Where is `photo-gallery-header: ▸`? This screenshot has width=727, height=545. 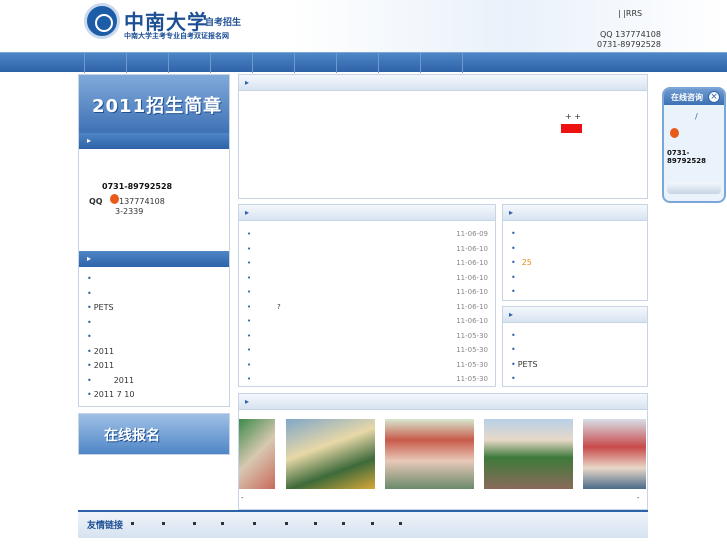 photo-gallery-header: ▸ is located at coordinates (443, 402).